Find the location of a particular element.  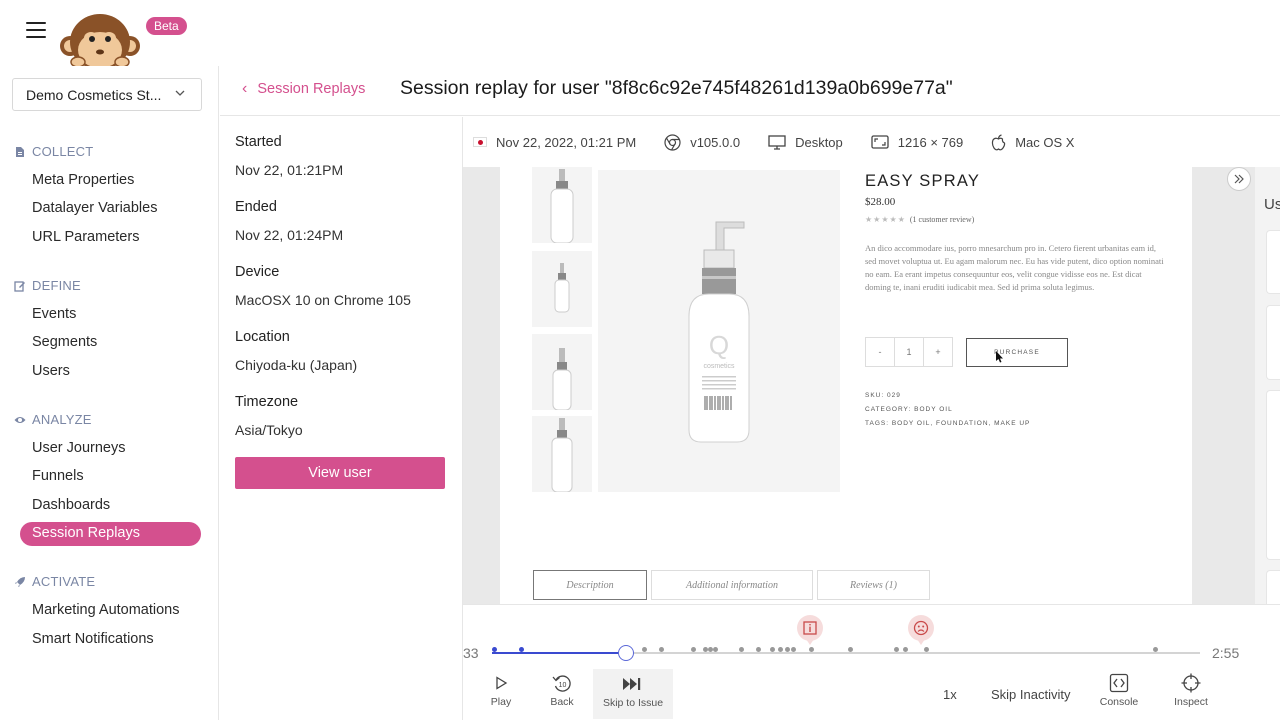

bottle-image is located at coordinates (562, 455).